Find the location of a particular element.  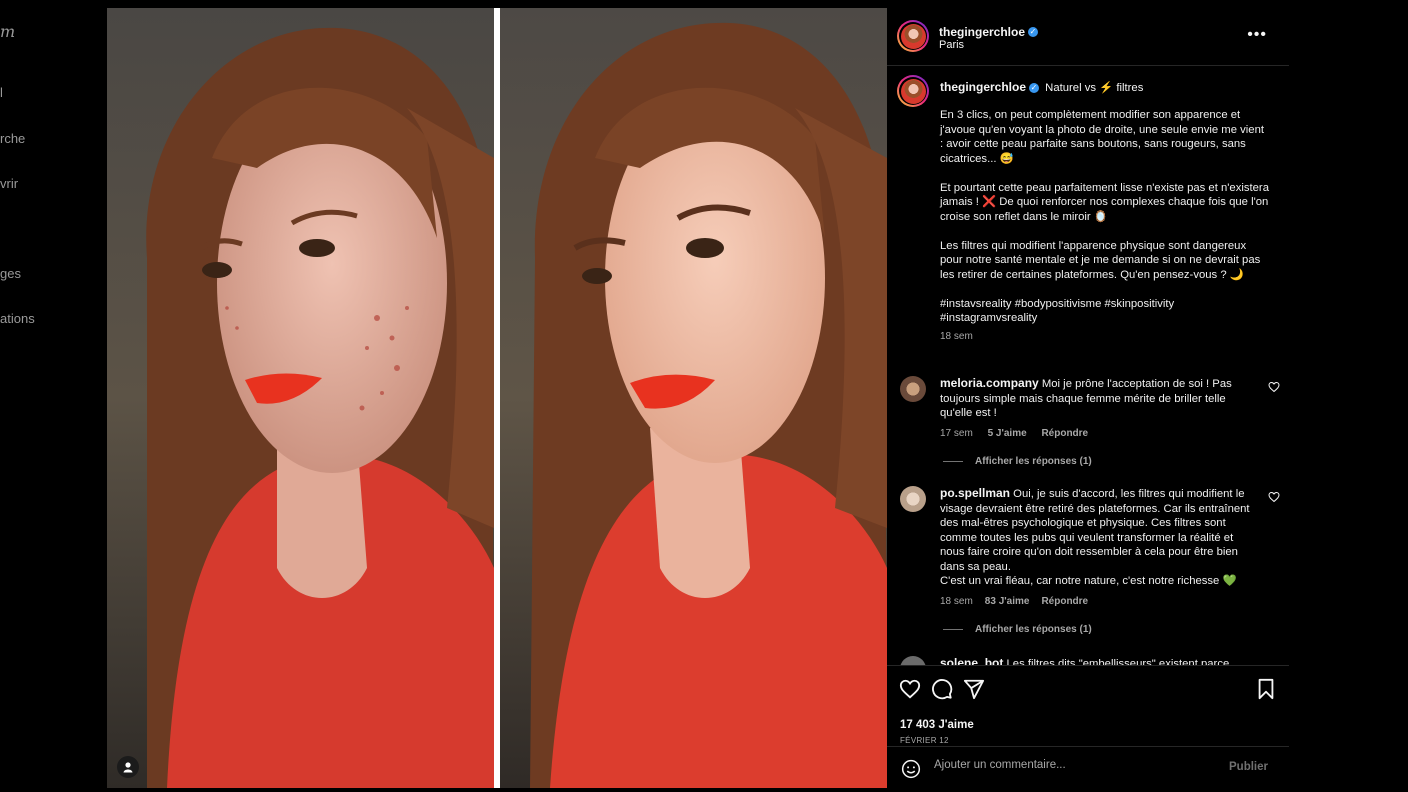

left-nav: m l rche vrir ges ations is located at coordinates (53, 396).